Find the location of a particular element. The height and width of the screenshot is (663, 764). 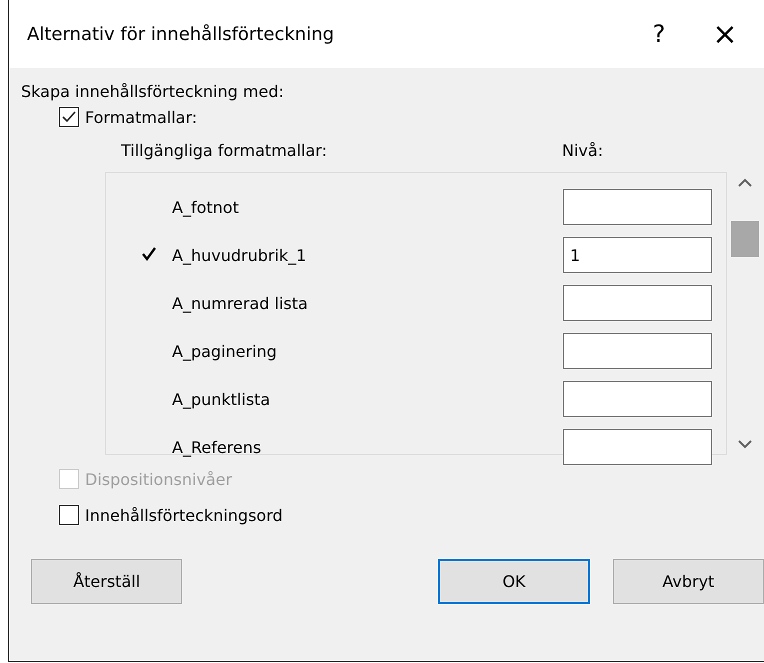

scroll-down-icon is located at coordinates (745, 444).